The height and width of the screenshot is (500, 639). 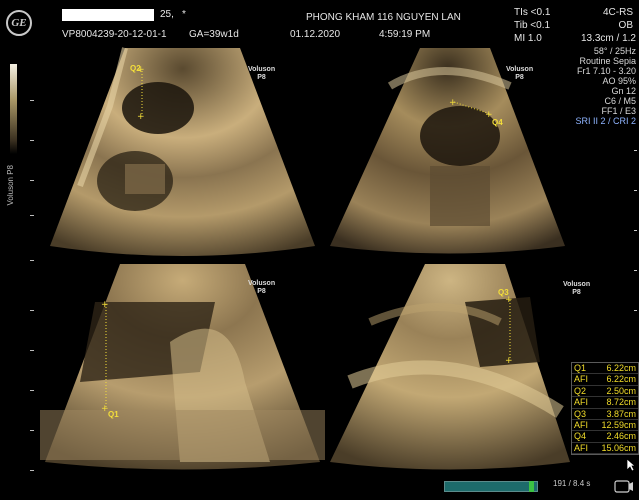 What do you see at coordinates (113, 414) in the screenshot?
I see `caliper-label-q1: Q1` at bounding box center [113, 414].